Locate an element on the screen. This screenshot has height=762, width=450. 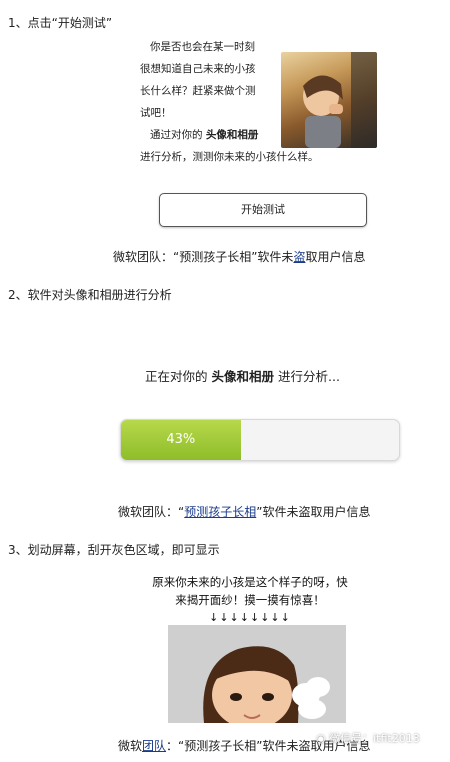
progress-fill: 43% is located at coordinates (181, 440).